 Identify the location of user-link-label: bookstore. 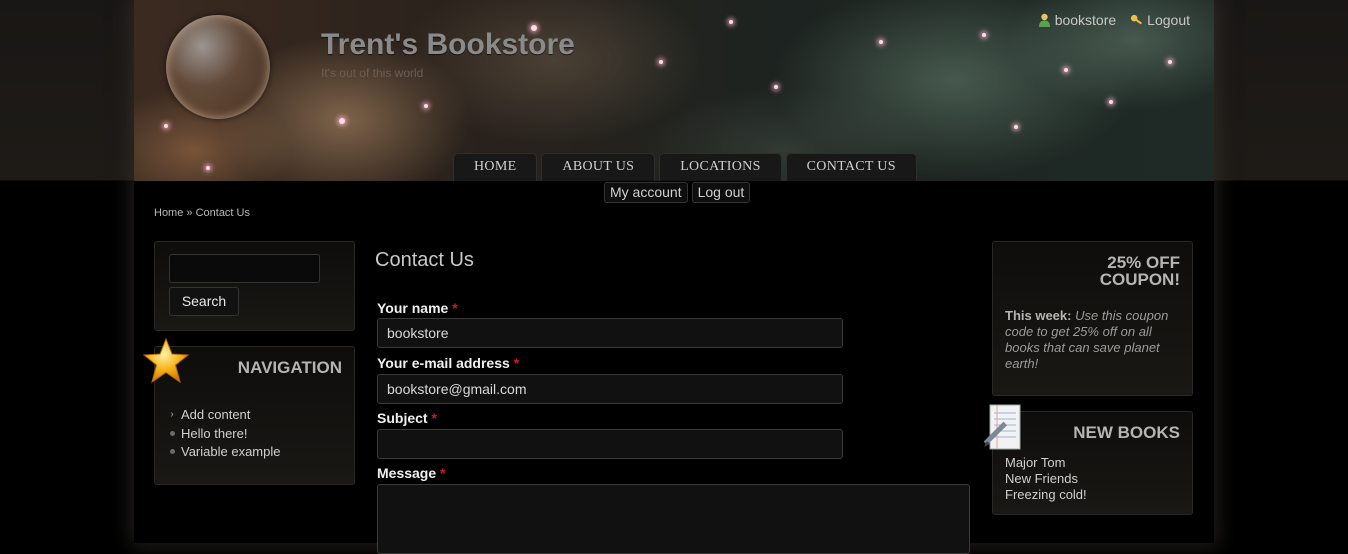
(1085, 20).